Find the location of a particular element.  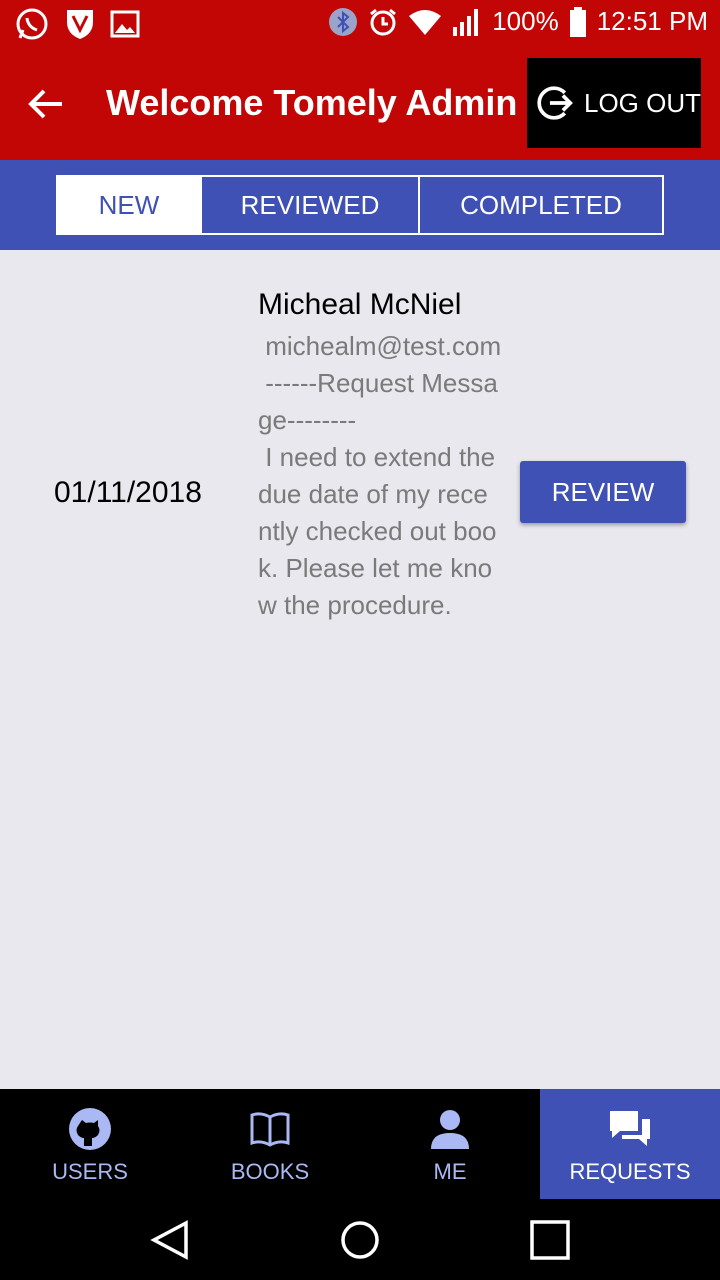

status-time: 12:51 PM is located at coordinates (652, 21).